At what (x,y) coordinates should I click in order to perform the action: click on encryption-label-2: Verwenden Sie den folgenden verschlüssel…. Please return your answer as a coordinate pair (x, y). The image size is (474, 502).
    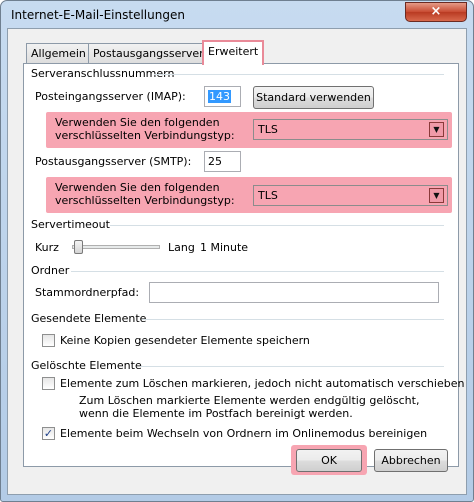
    Looking at the image, I should click on (145, 194).